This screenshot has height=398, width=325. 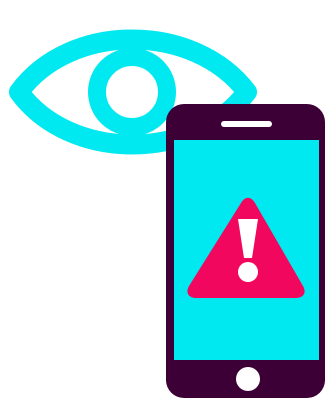 What do you see at coordinates (246, 124) in the screenshot?
I see `phone-speaker` at bounding box center [246, 124].